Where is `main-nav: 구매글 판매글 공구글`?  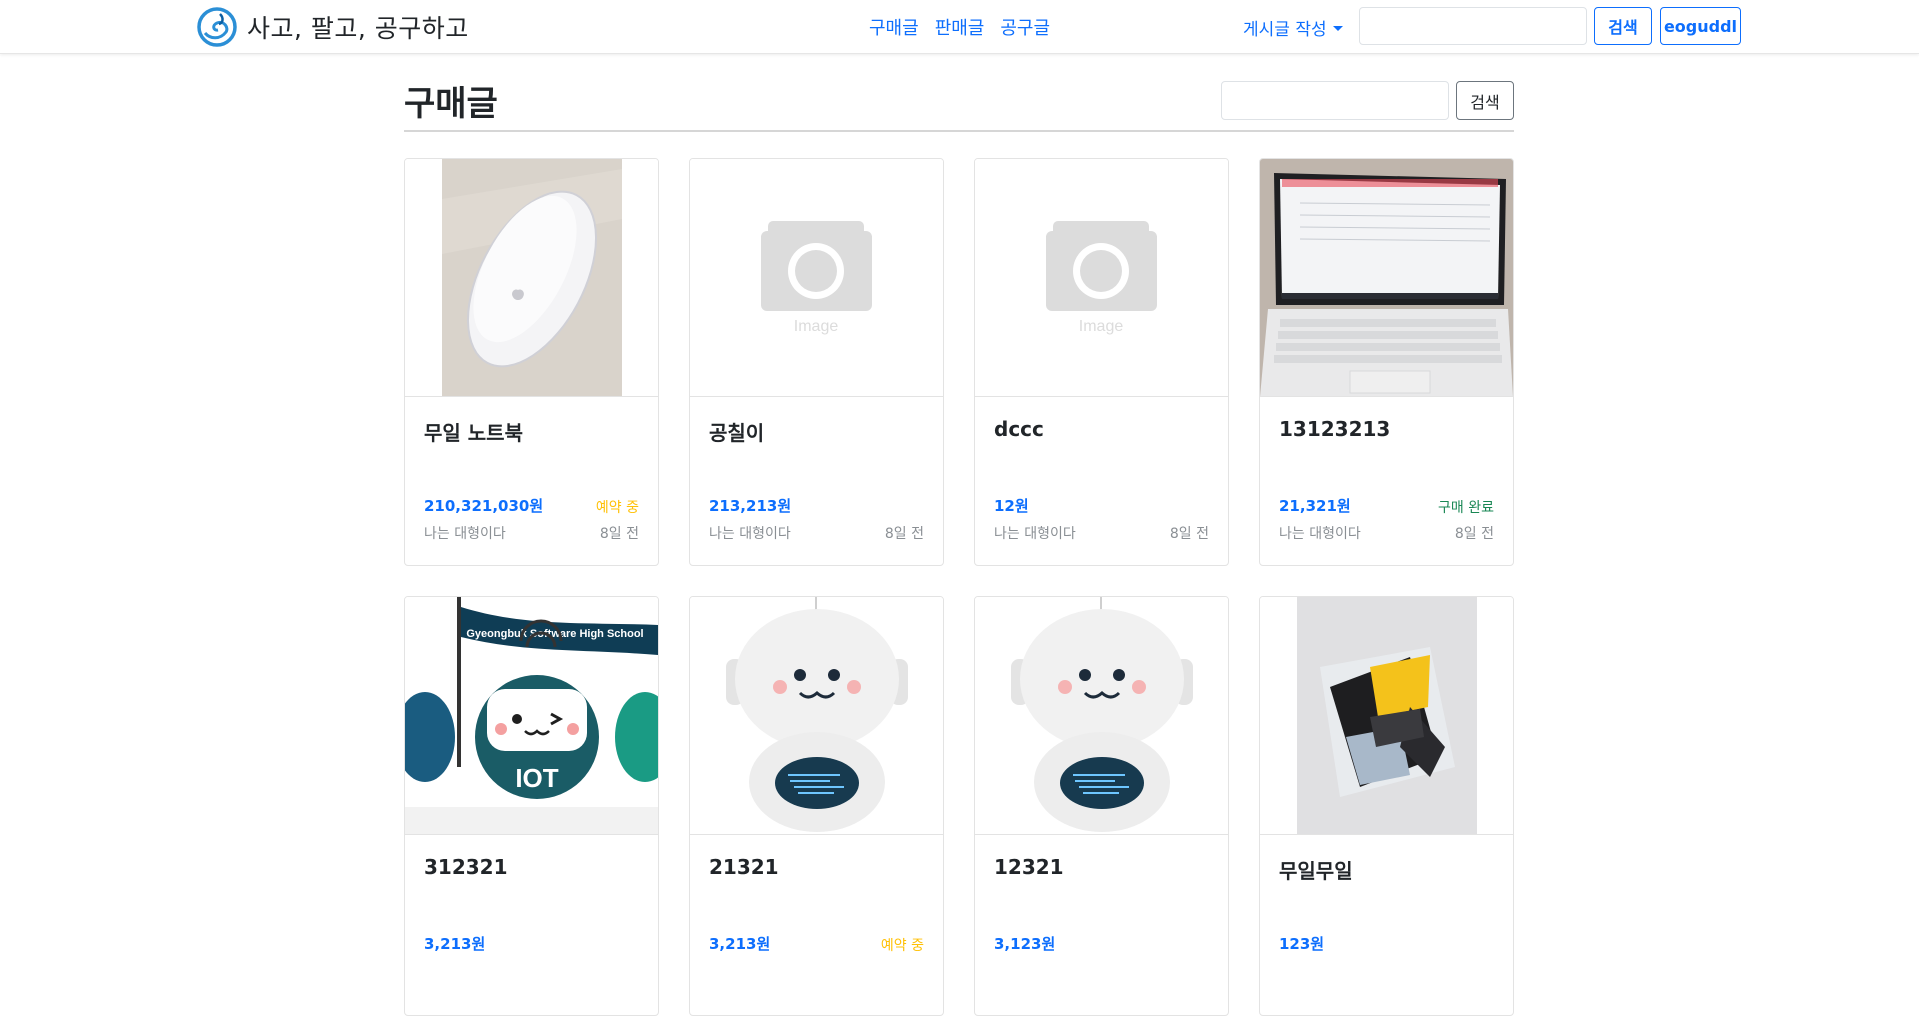
main-nav: 구매글 판매글 공구글 is located at coordinates (959, 27).